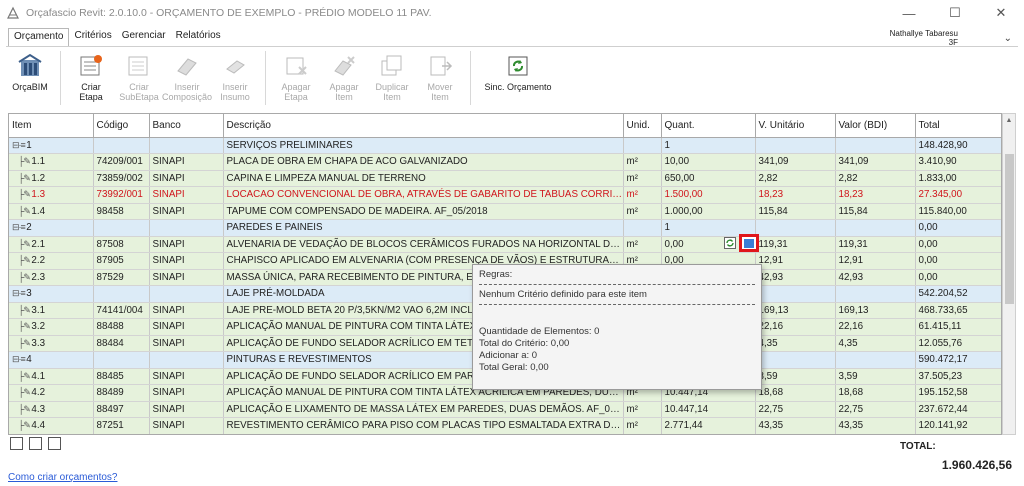 Image resolution: width=1024 pixels, height=486 pixels. I want to click on apagar-etapa-button: Apagar Etapa, so click(296, 78).